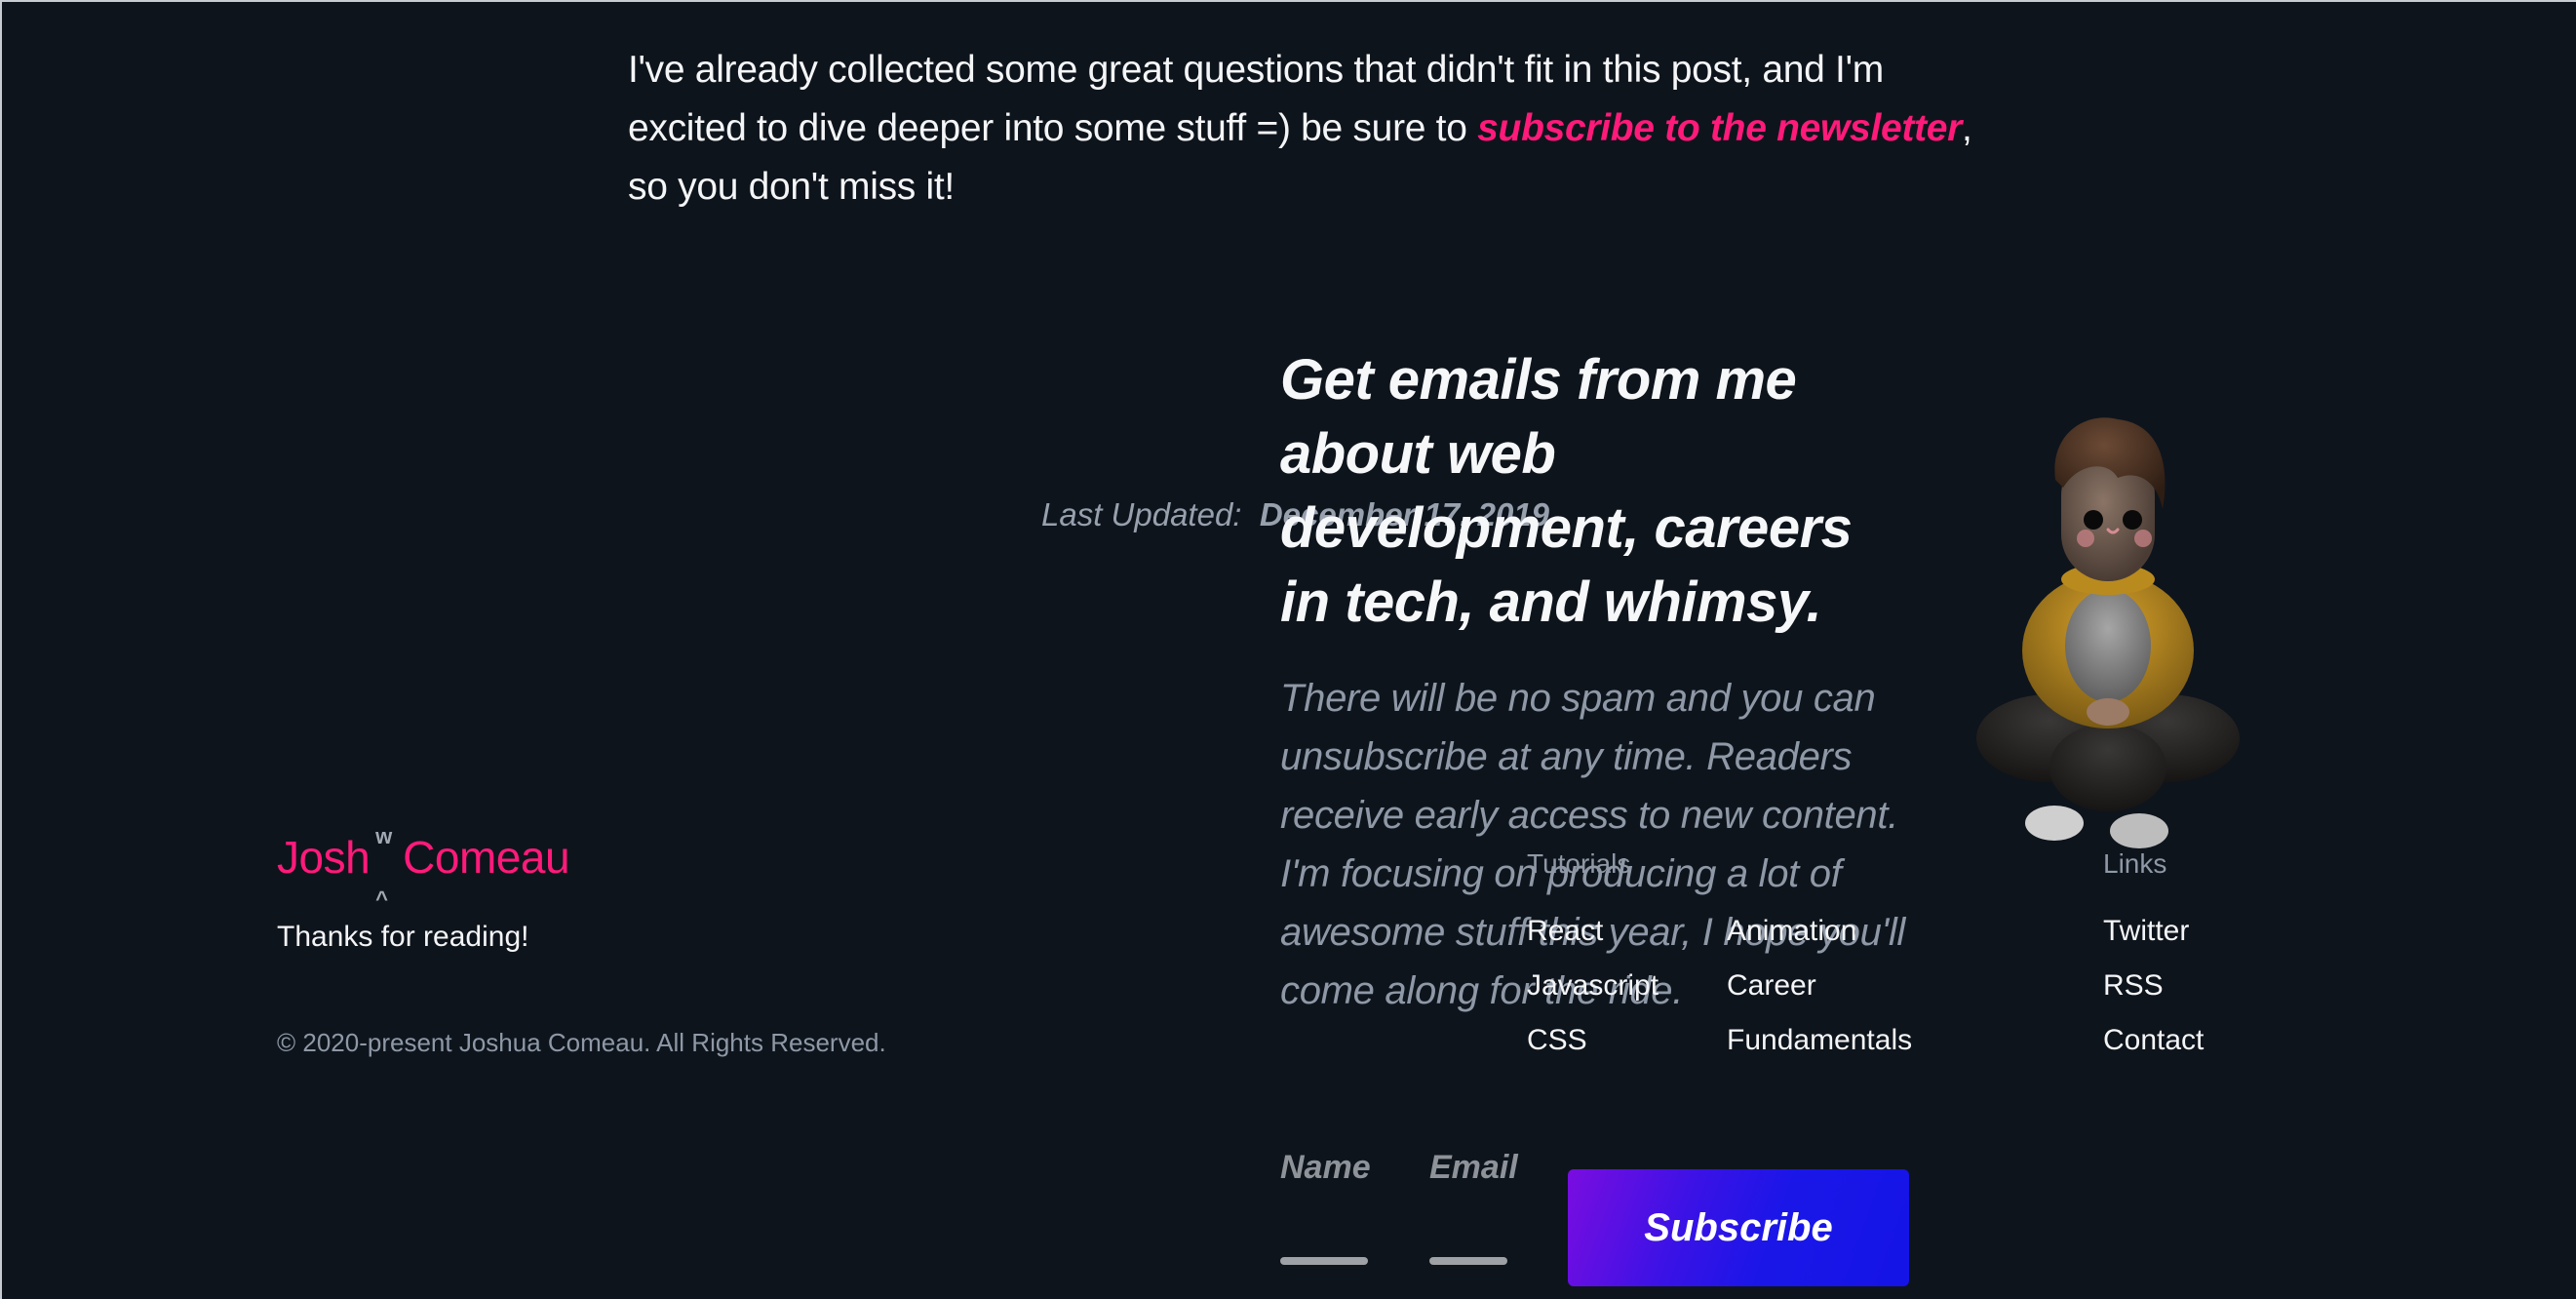  What do you see at coordinates (2153, 1040) in the screenshot?
I see `footer-link-contact: Contact` at bounding box center [2153, 1040].